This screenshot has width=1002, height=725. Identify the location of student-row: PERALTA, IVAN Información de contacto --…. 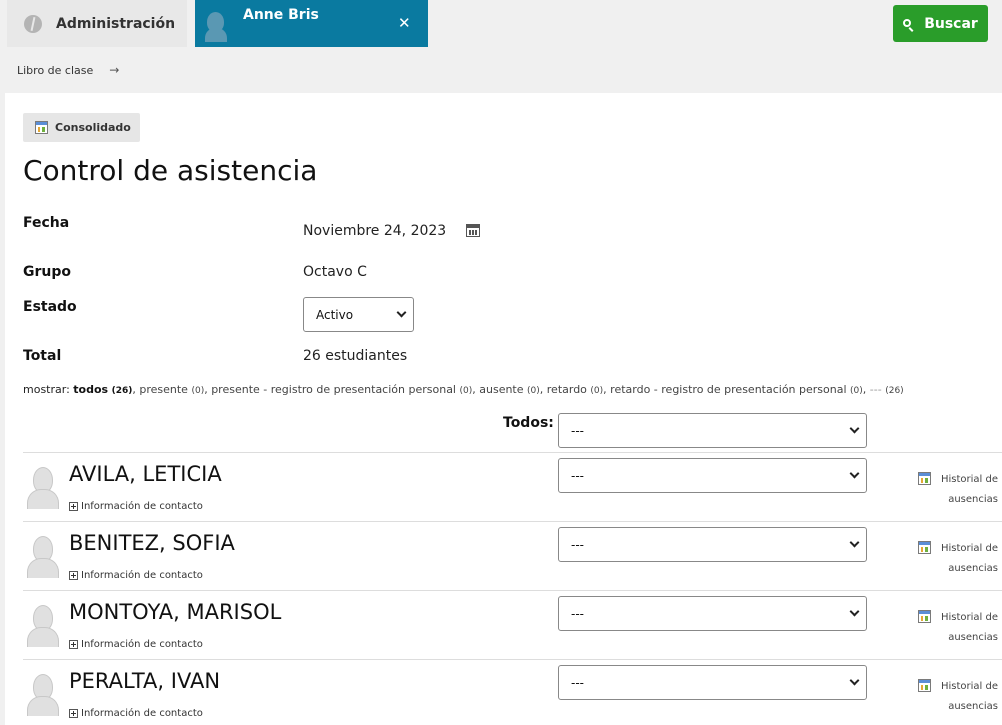
(512, 692).